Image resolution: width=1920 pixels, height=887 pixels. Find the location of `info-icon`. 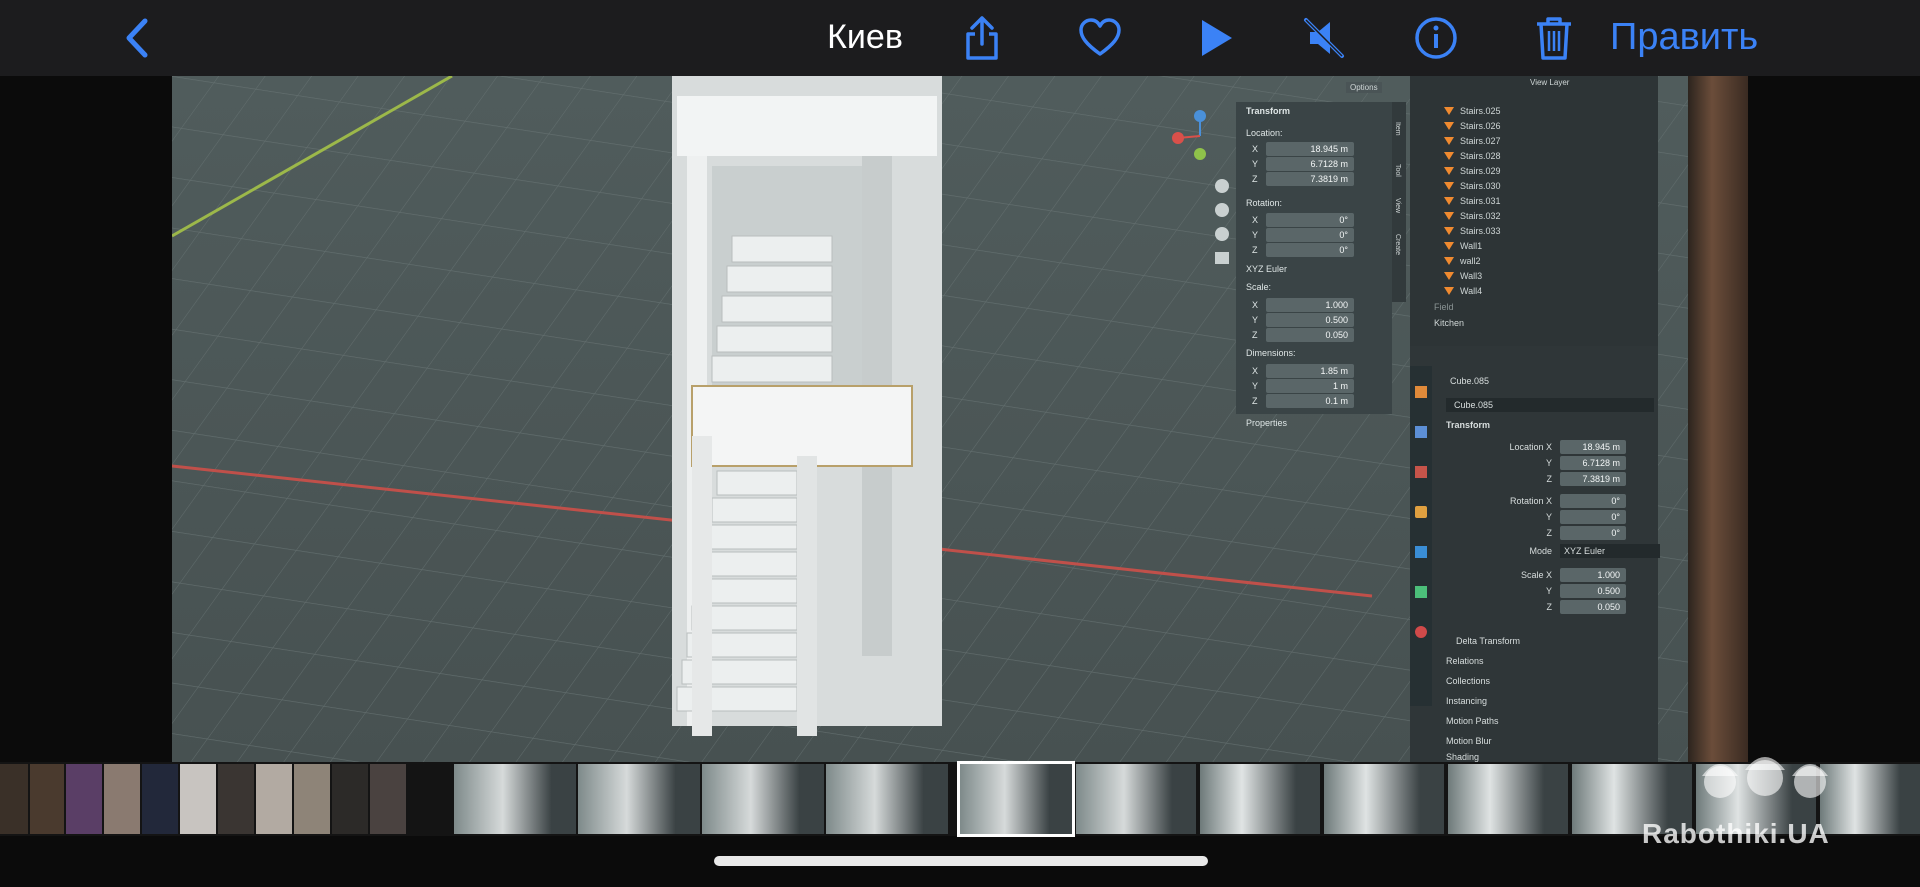

info-icon is located at coordinates (1436, 38).